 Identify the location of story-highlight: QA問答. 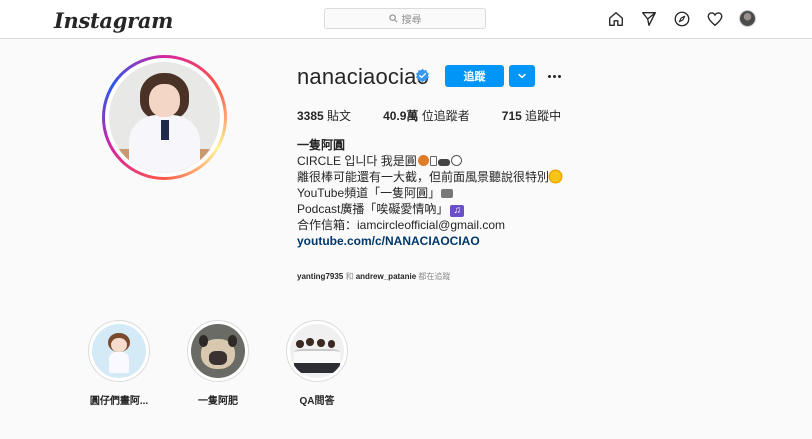
(317, 363).